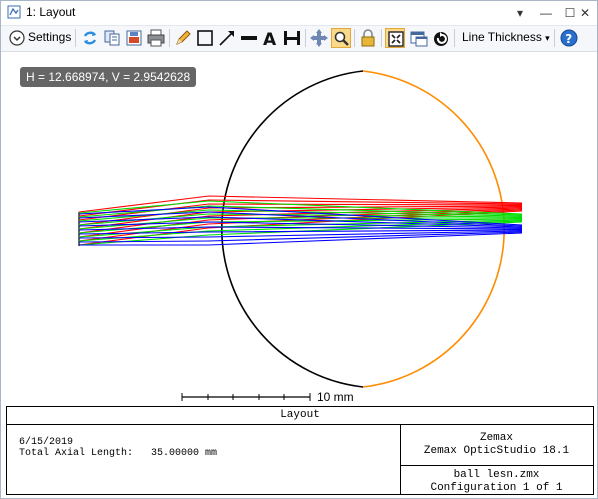  What do you see at coordinates (246, 397) in the screenshot?
I see `scale-bar` at bounding box center [246, 397].